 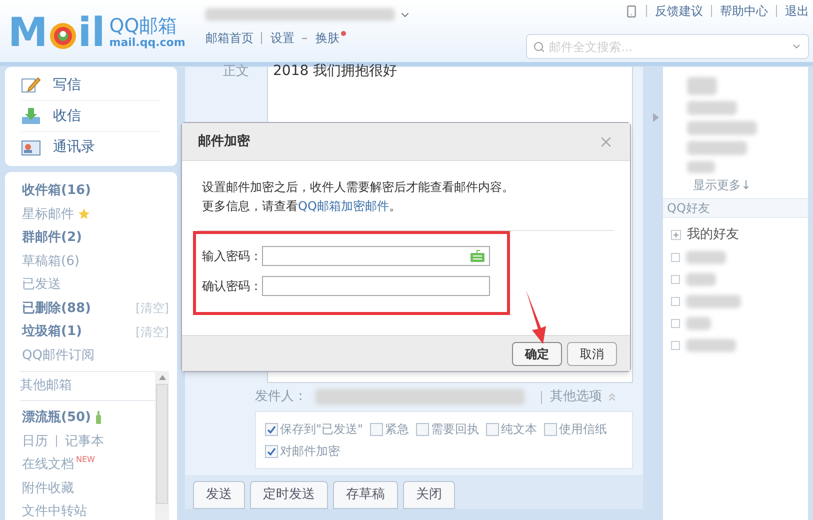 I want to click on friends-header: QQ好友, so click(x=735, y=208).